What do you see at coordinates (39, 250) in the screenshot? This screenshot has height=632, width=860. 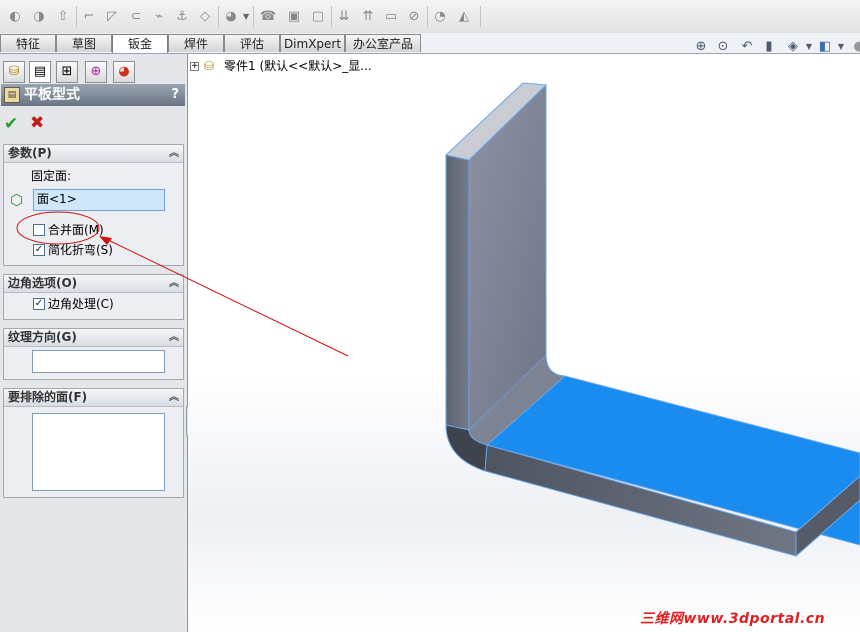 I see `simplify-bends-checkbox: ✓` at bounding box center [39, 250].